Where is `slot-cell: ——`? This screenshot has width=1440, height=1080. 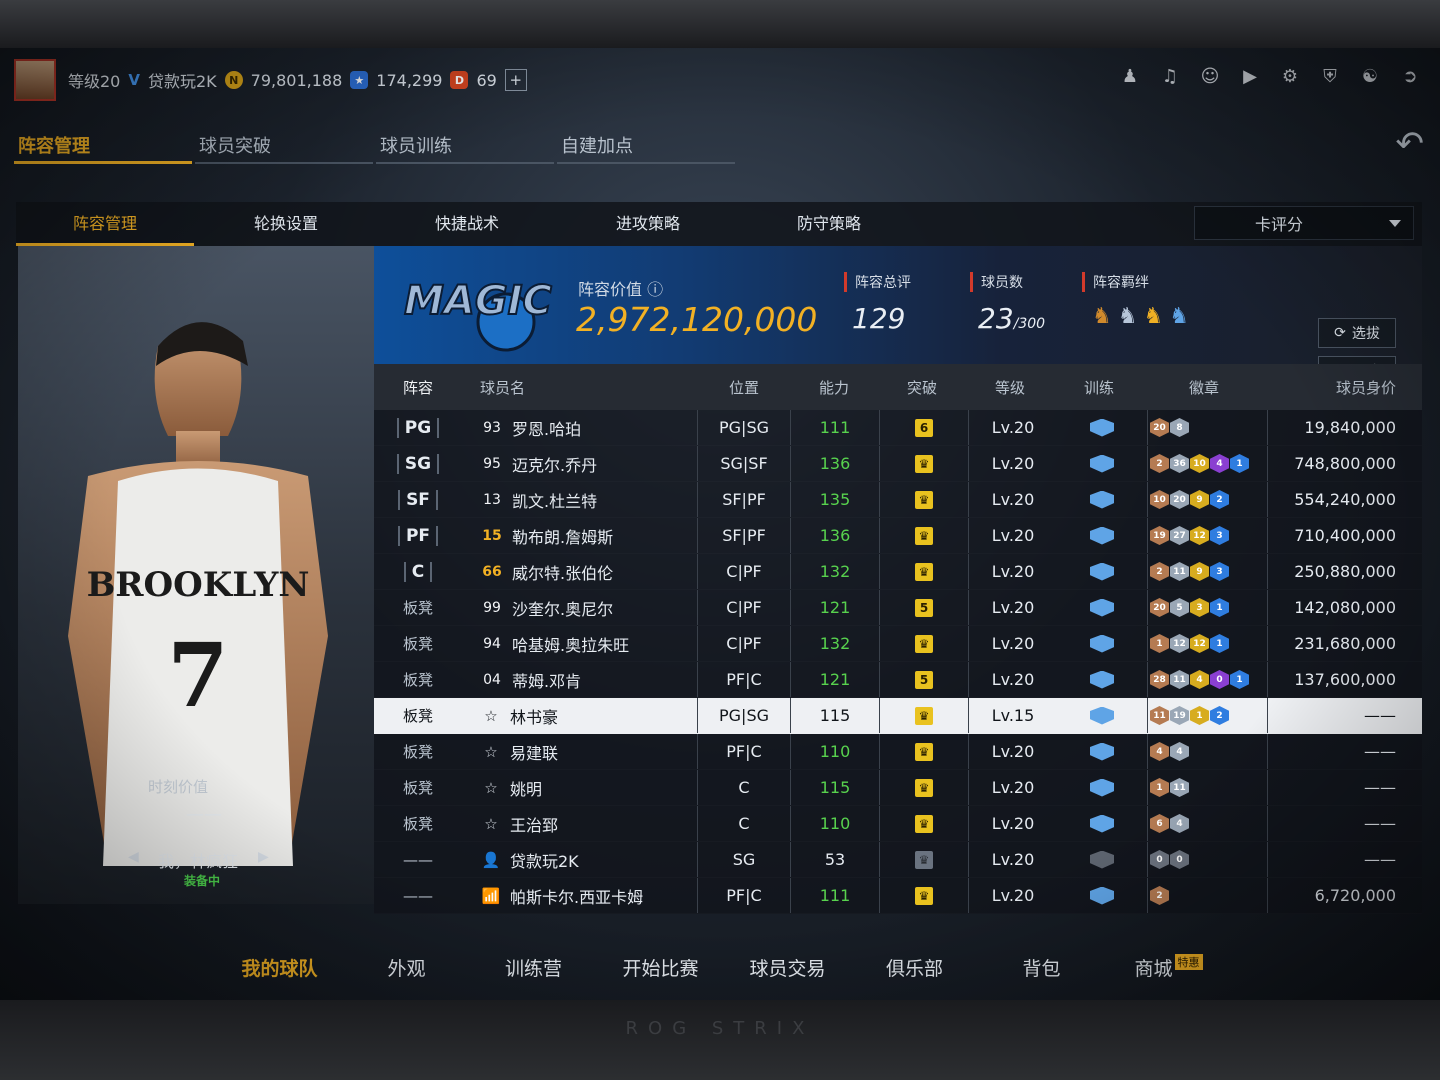 slot-cell: —— is located at coordinates (418, 895).